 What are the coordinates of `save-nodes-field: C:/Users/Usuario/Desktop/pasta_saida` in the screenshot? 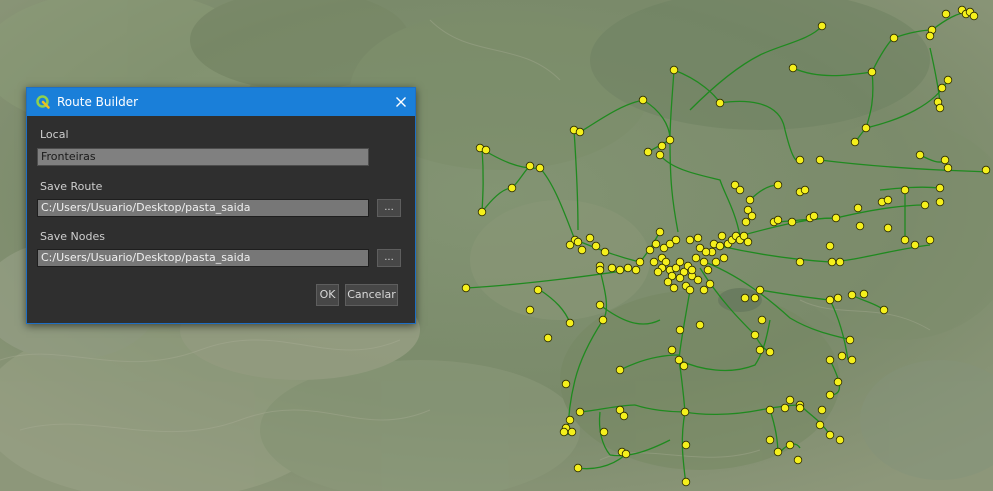 It's located at (203, 258).